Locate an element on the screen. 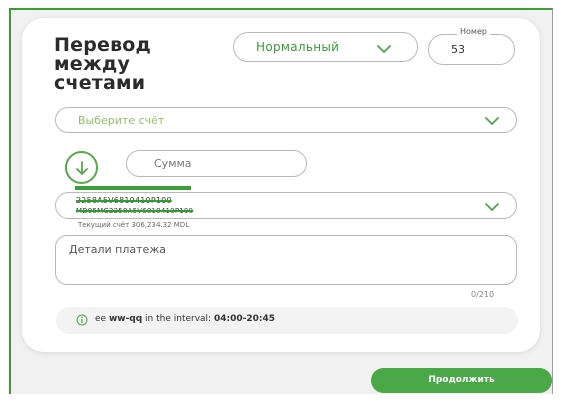  info-text: ee ww-qq in the interval: 04:00-20:45 is located at coordinates (185, 319).